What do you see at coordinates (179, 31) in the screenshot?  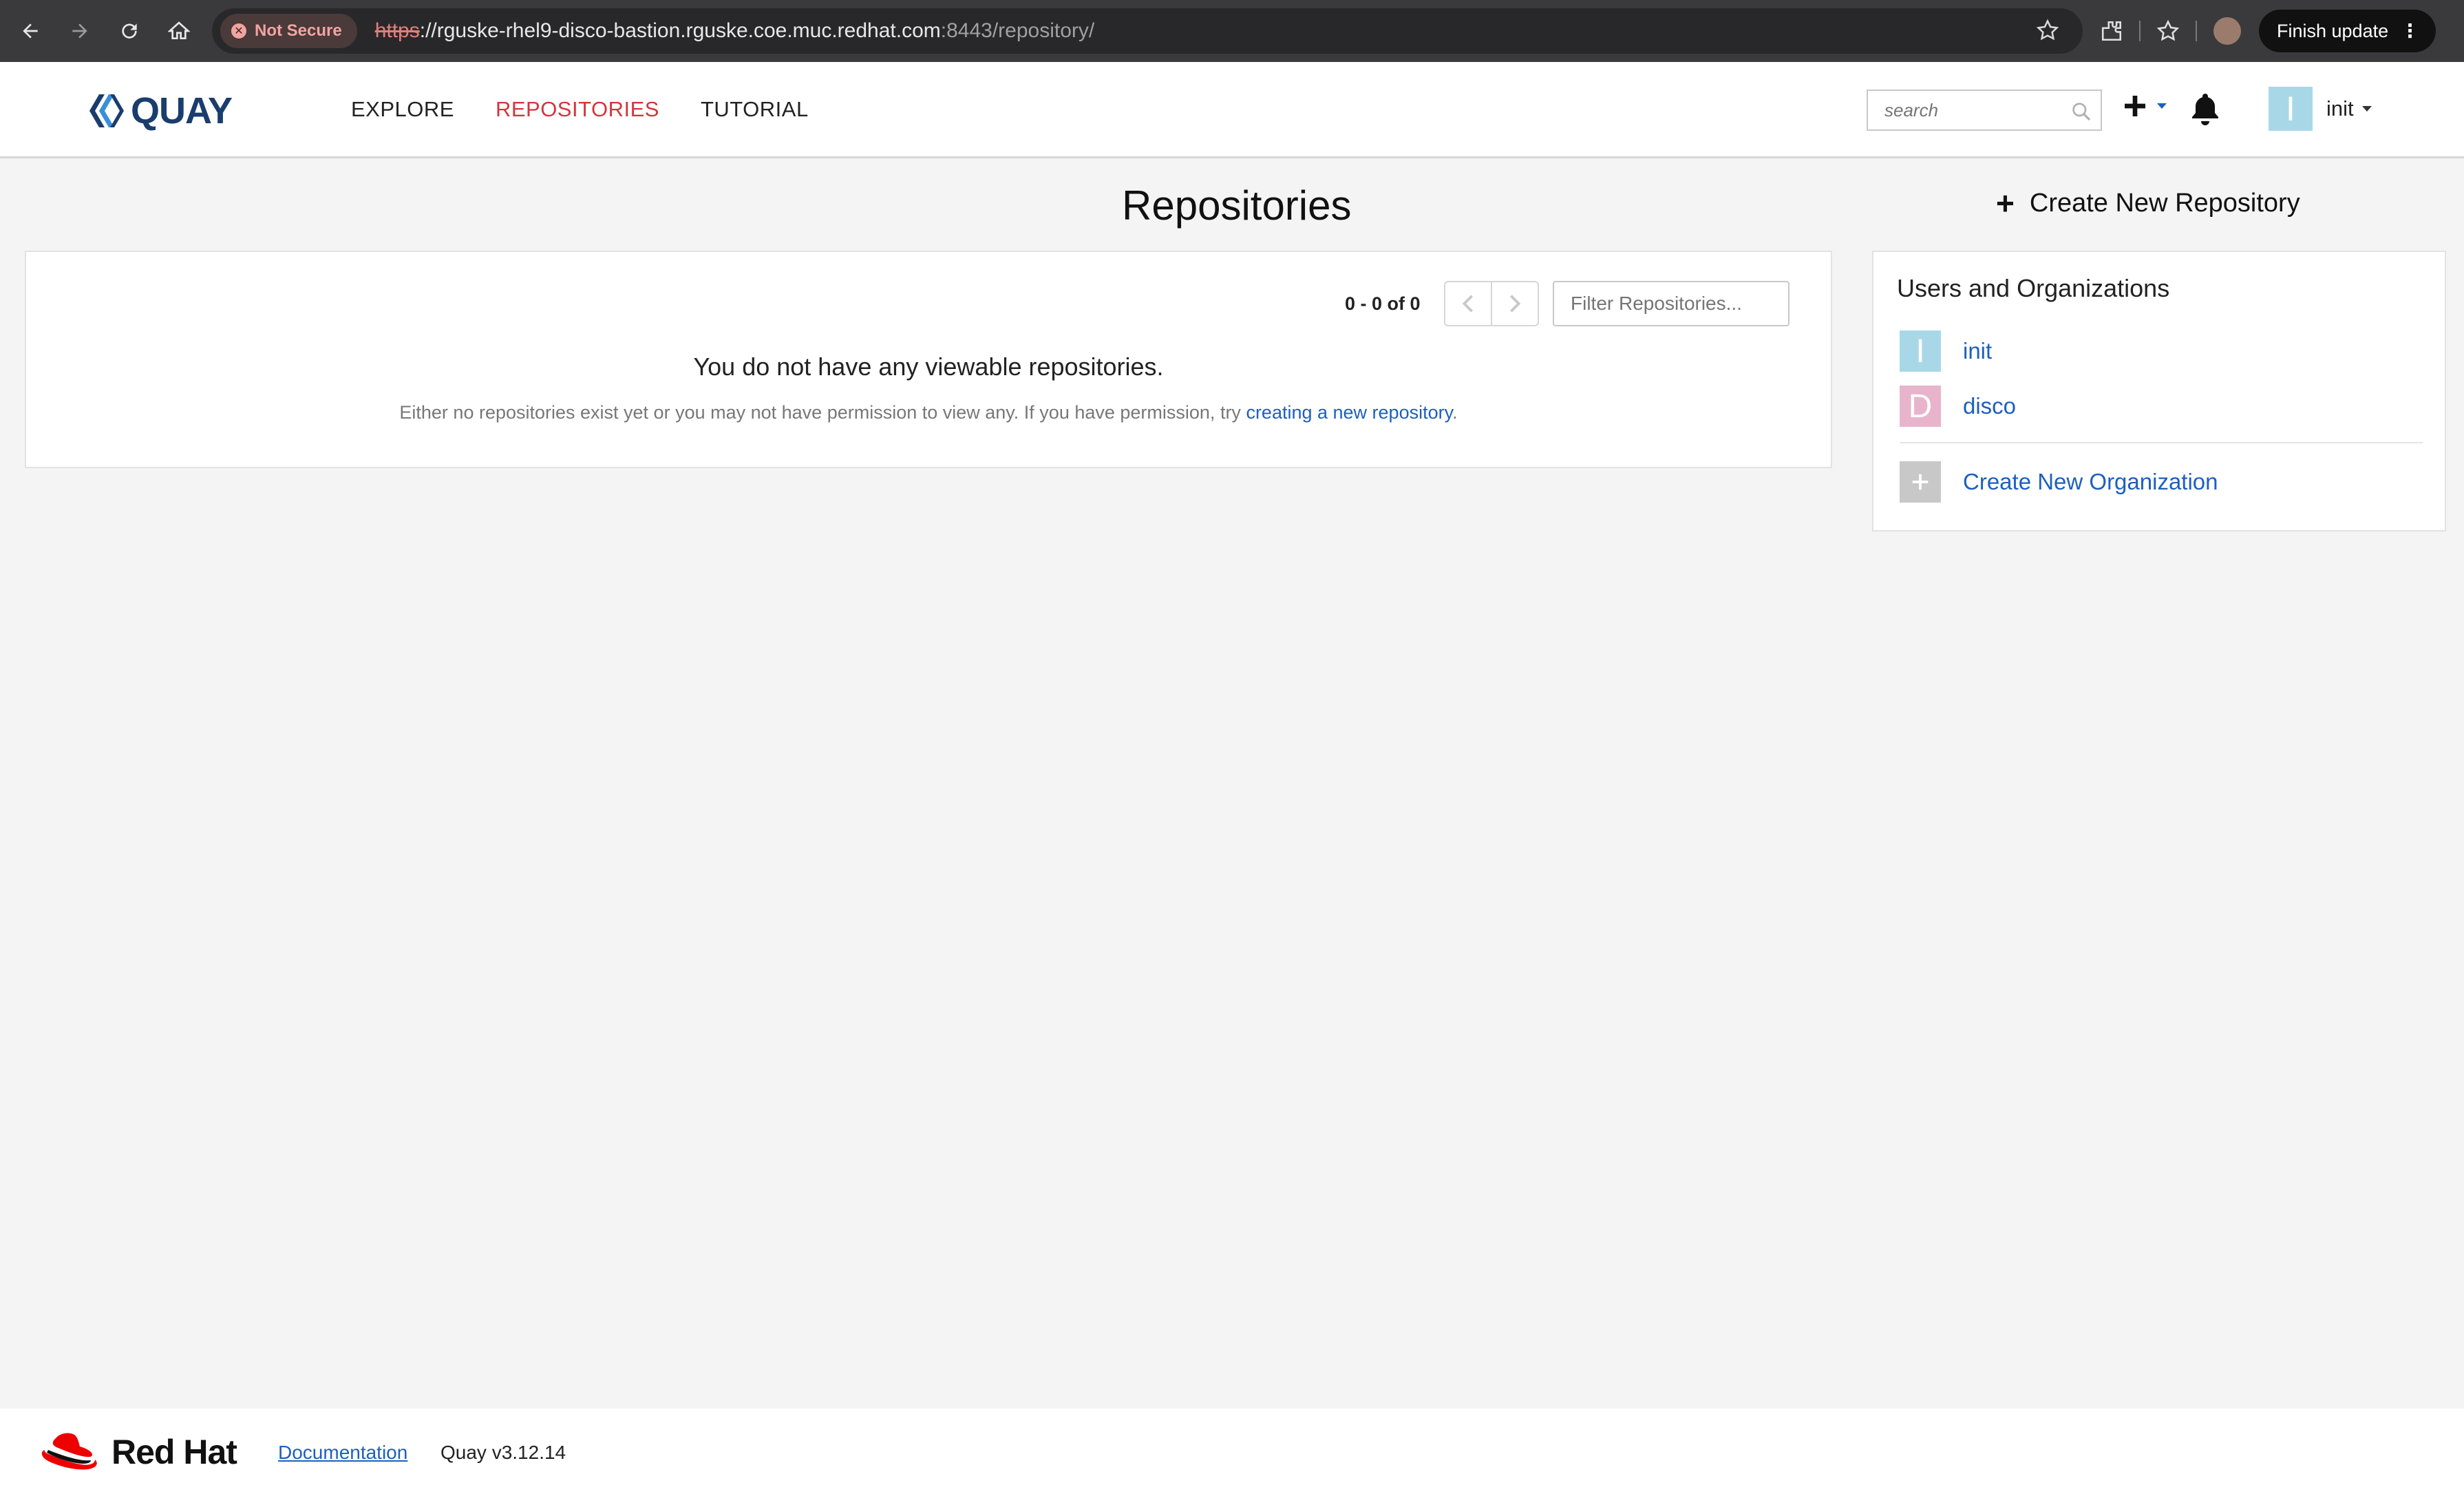 I see `home-icon` at bounding box center [179, 31].